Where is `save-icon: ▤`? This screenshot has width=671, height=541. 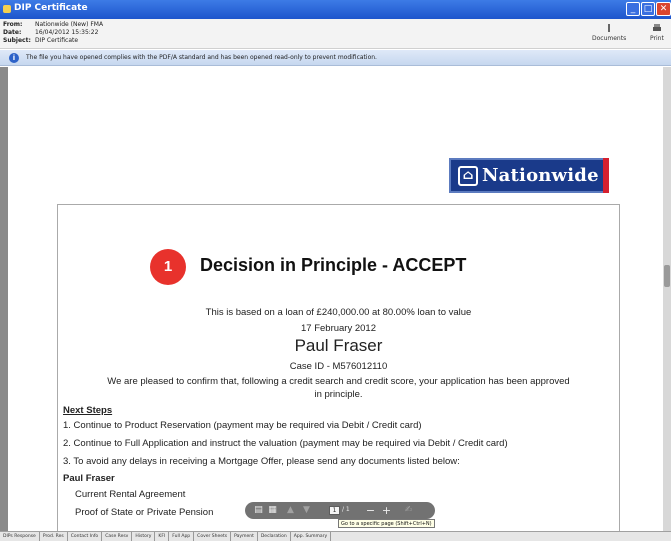
save-icon: ▤ is located at coordinates (258, 510).